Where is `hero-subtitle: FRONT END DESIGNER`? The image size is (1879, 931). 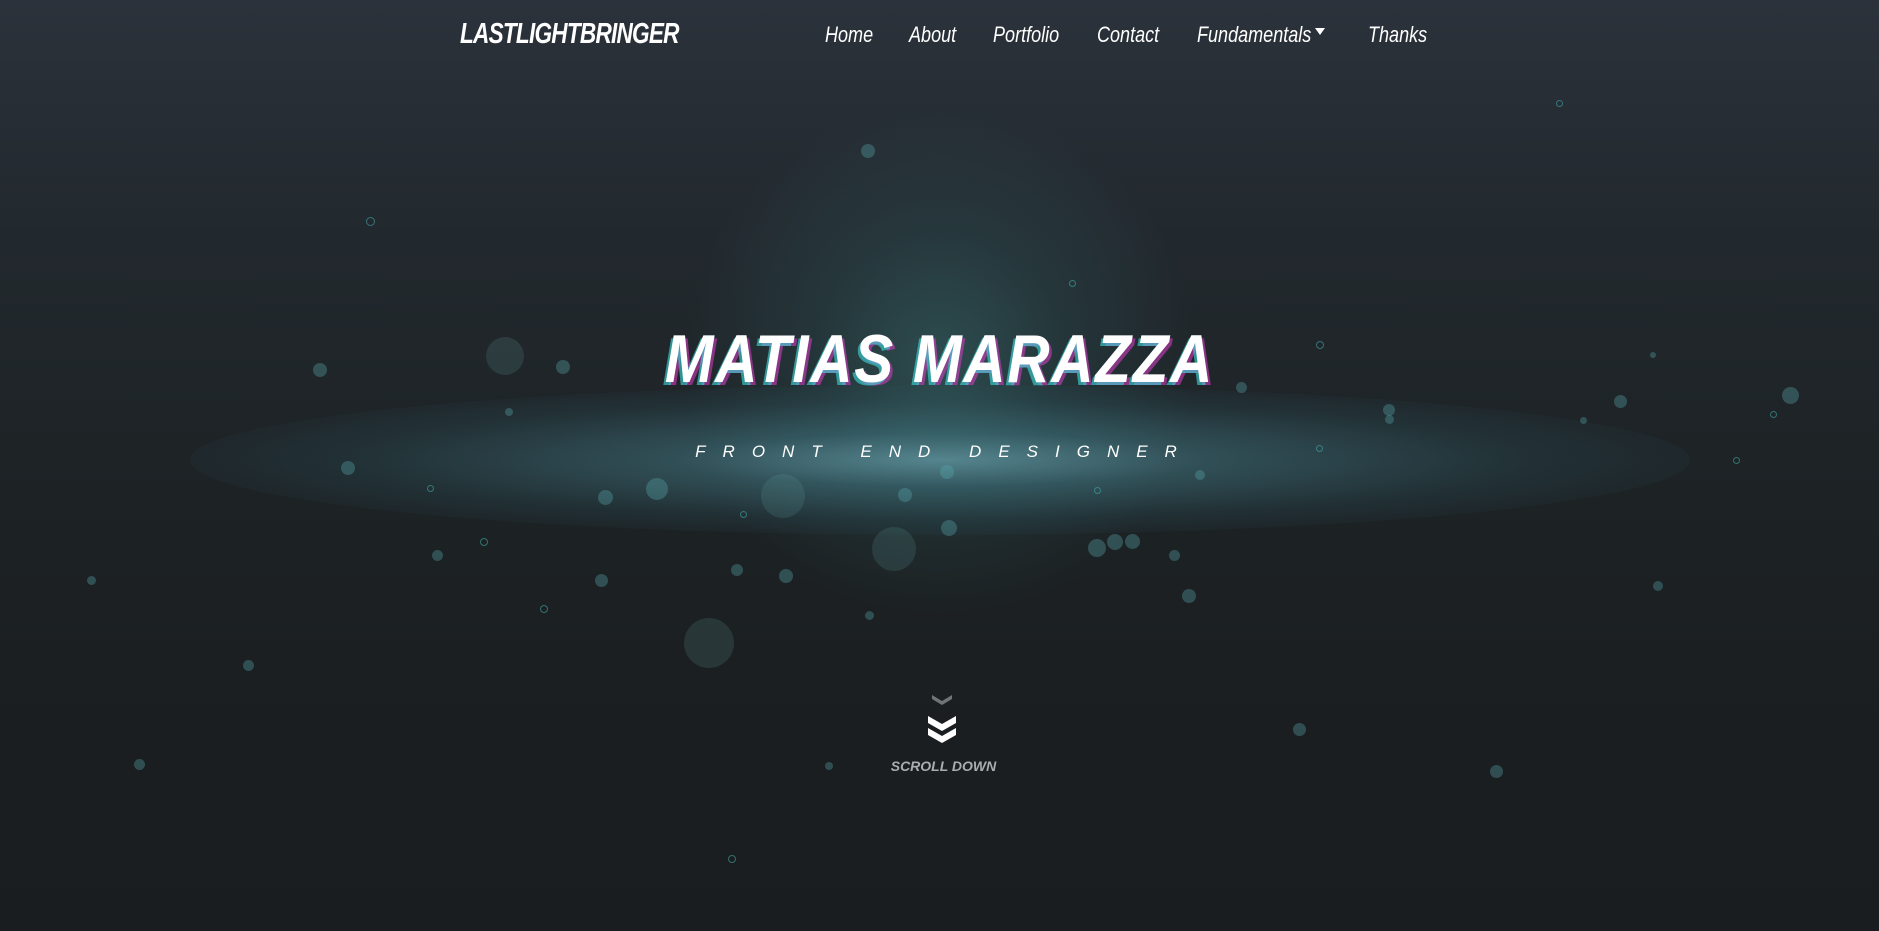
hero-subtitle: FRONT END DESIGNER is located at coordinates (944, 451).